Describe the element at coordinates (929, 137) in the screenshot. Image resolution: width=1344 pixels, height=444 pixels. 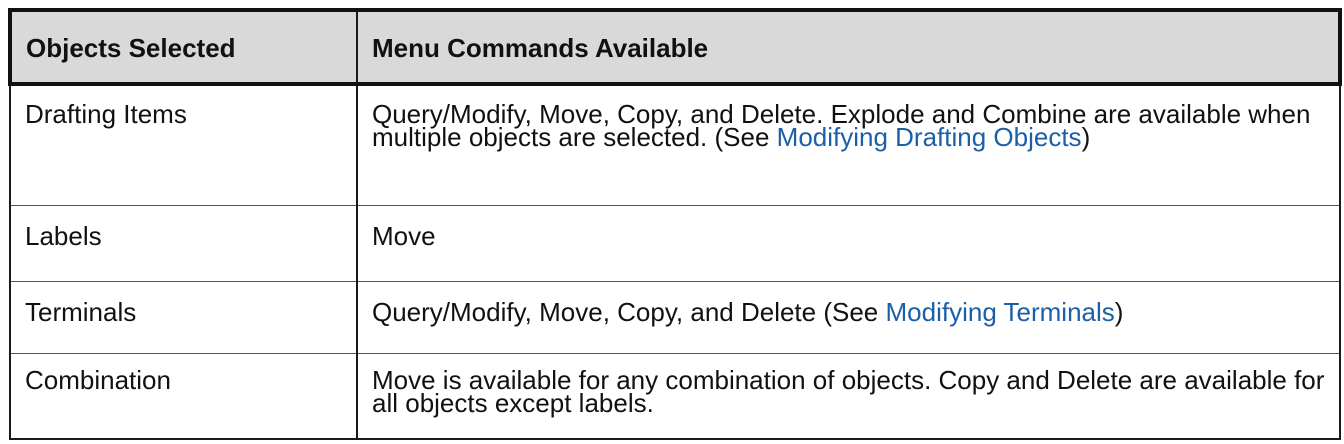
I see `modifying-drafting-objects-link: Modifying Drafting Objects` at that location.